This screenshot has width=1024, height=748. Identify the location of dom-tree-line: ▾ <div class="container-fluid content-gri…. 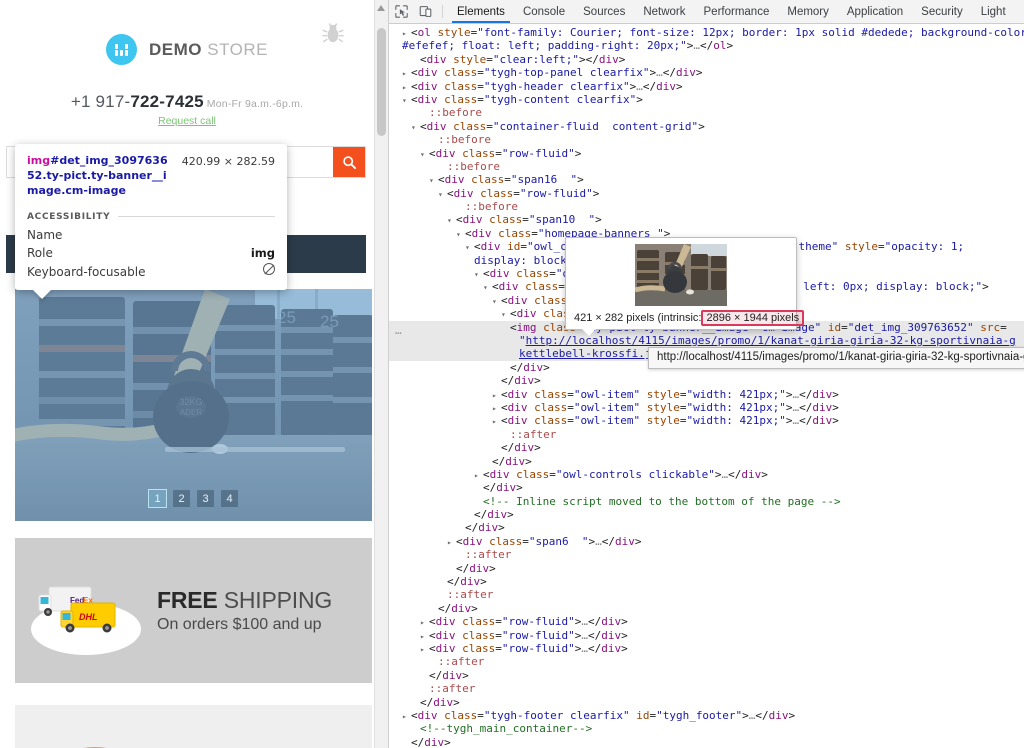
(706, 126).